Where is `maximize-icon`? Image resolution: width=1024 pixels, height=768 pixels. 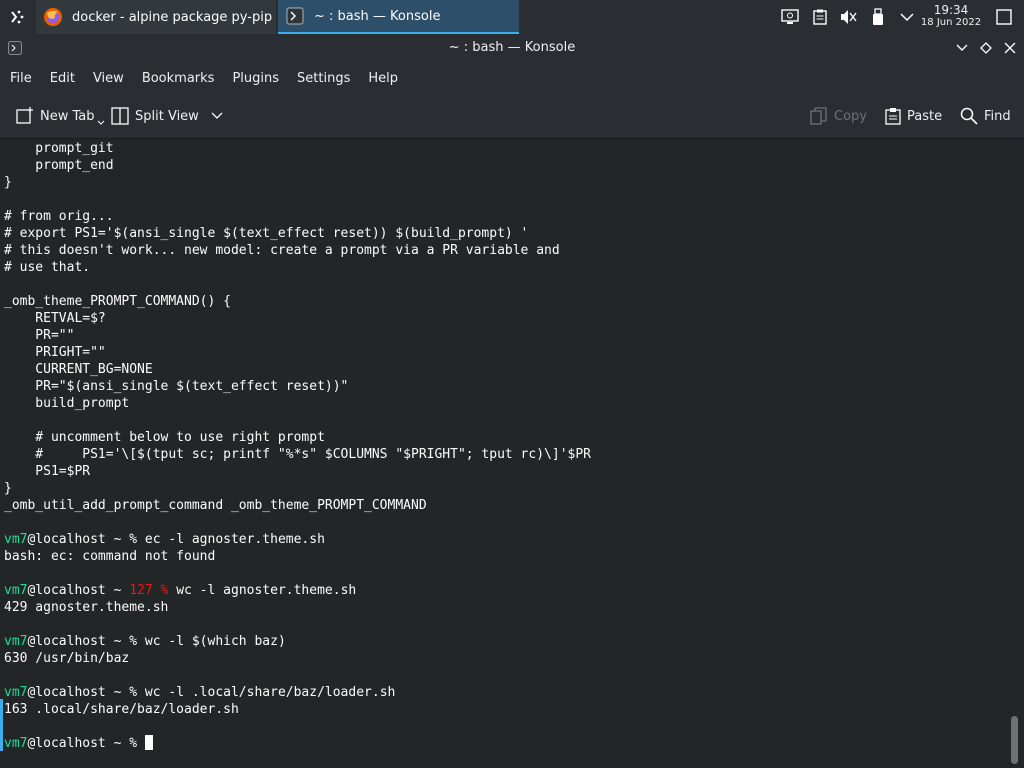 maximize-icon is located at coordinates (986, 48).